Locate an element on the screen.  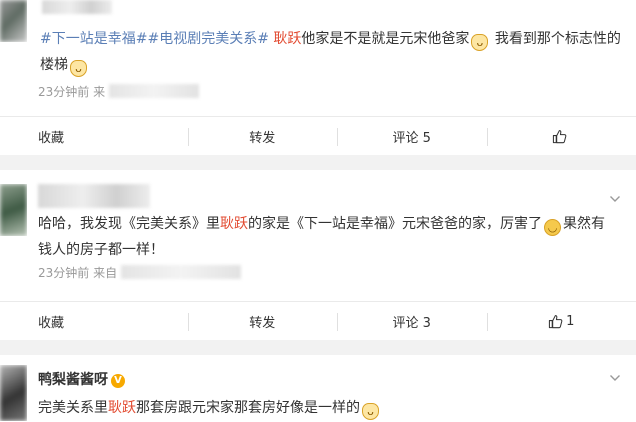
post-text-segment: 的家是《下一站是幸福》元宋爸爸的家，厉害了 is located at coordinates (395, 224).